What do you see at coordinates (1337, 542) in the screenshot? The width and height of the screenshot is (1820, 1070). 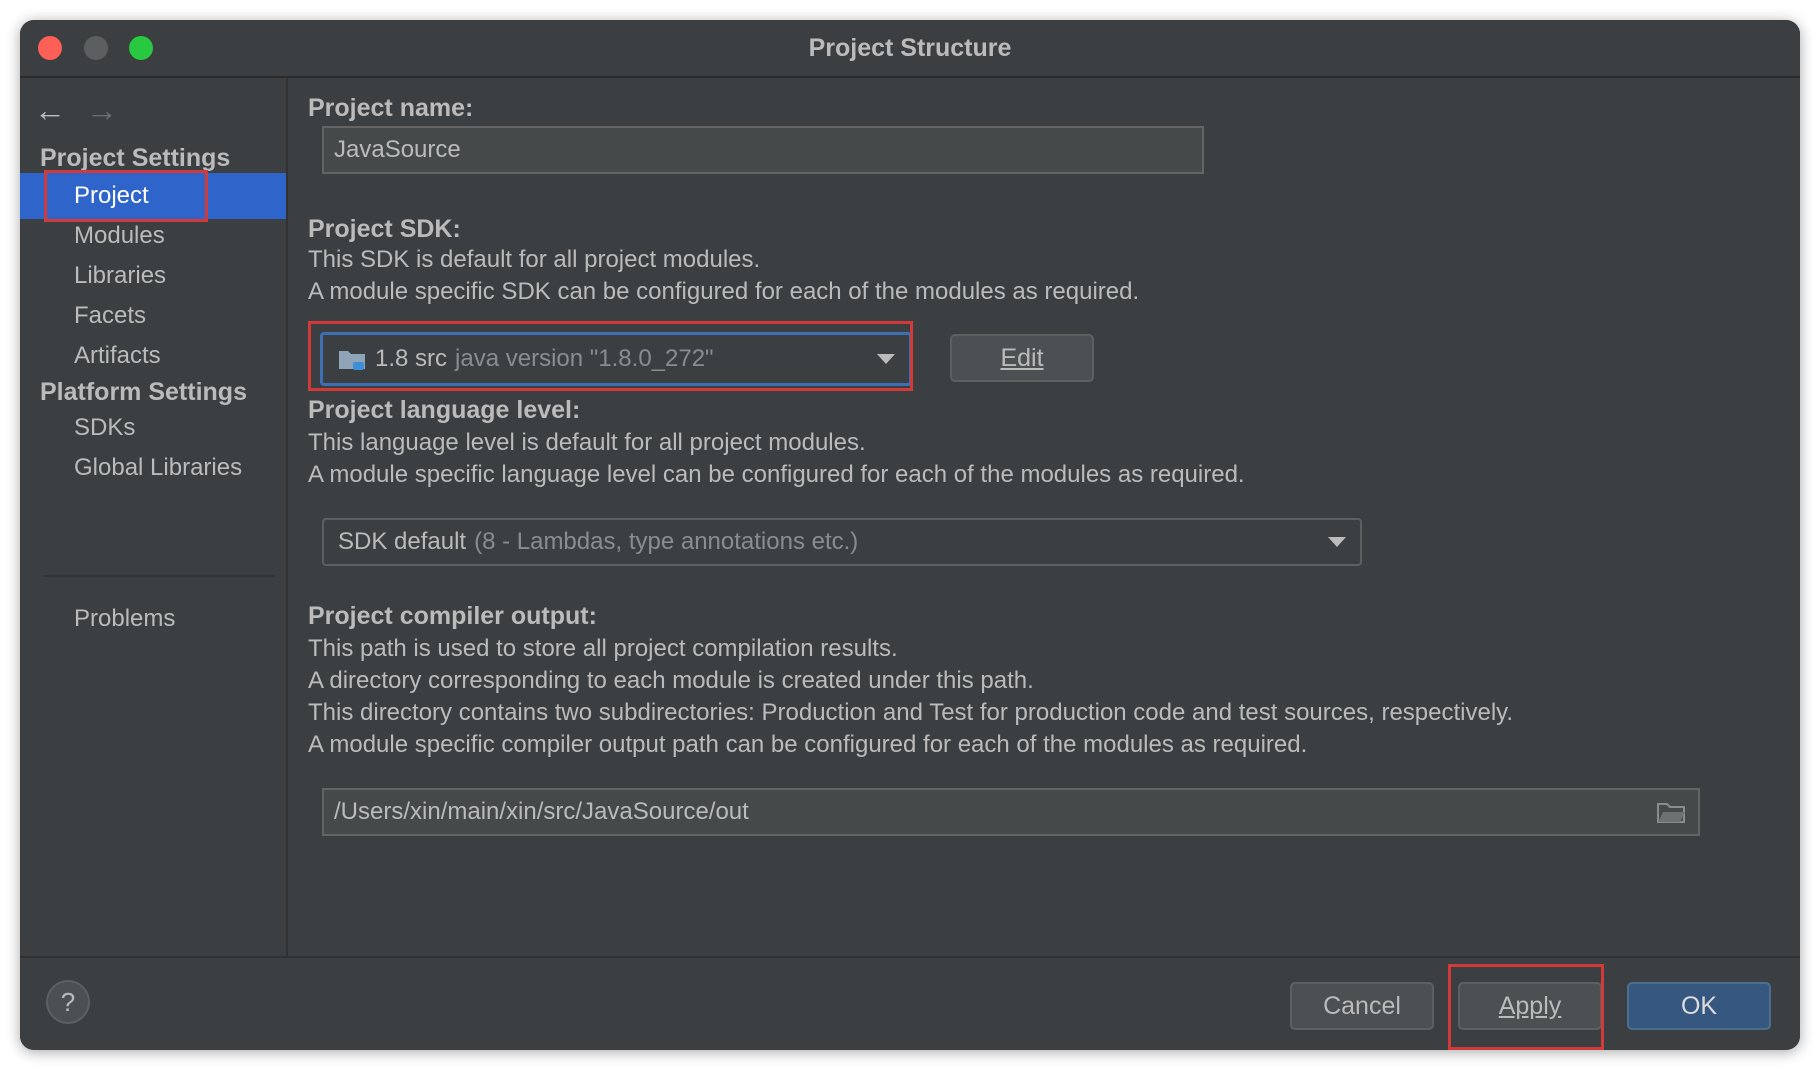 I see `chevron-down-icon` at bounding box center [1337, 542].